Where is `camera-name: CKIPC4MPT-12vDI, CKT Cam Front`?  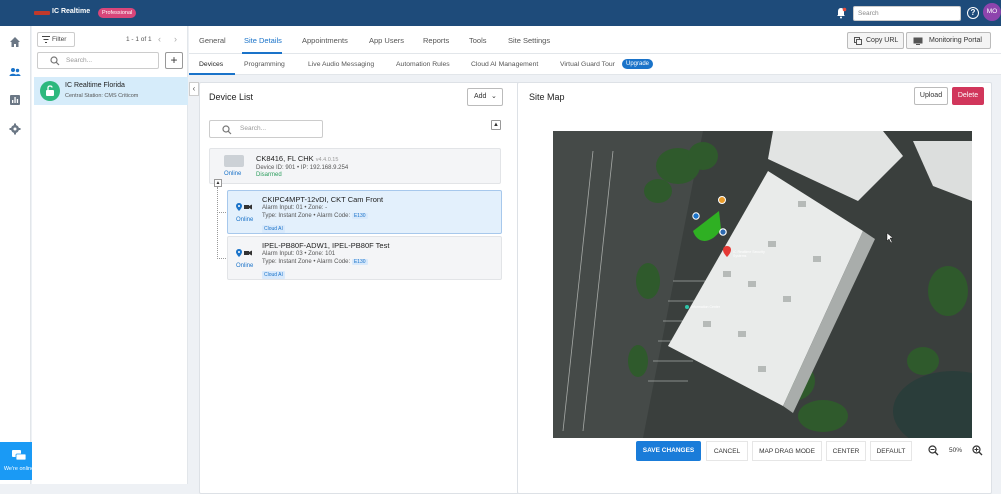 camera-name: CKIPC4MPT-12vDI, CKT Cam Front is located at coordinates (323, 199).